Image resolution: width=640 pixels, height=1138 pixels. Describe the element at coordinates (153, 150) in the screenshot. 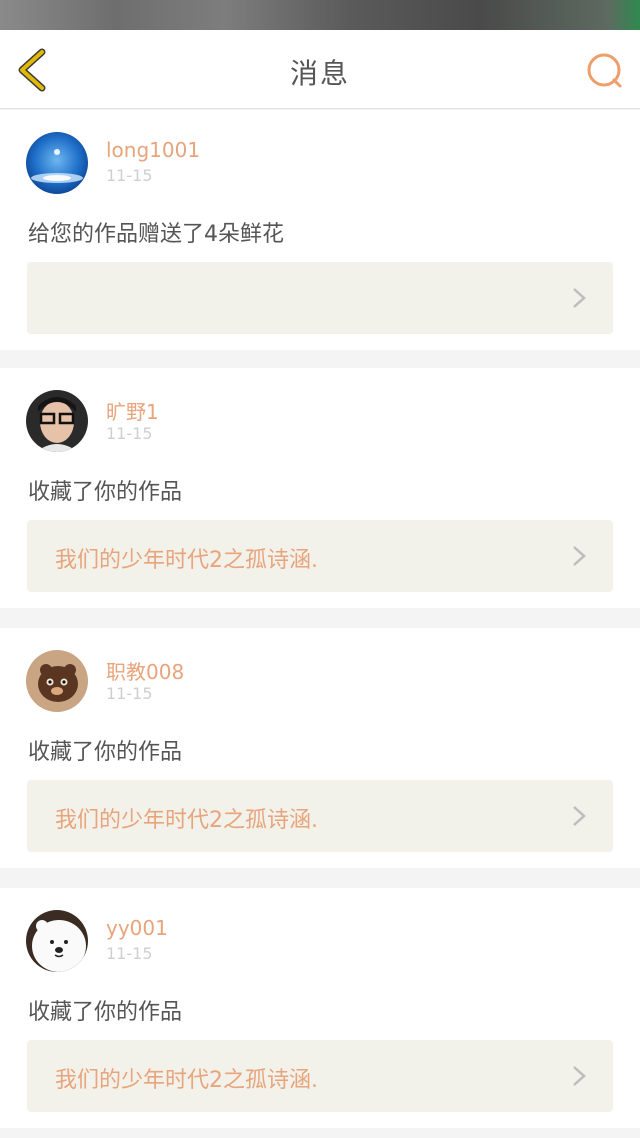

I see `username: long1001` at that location.